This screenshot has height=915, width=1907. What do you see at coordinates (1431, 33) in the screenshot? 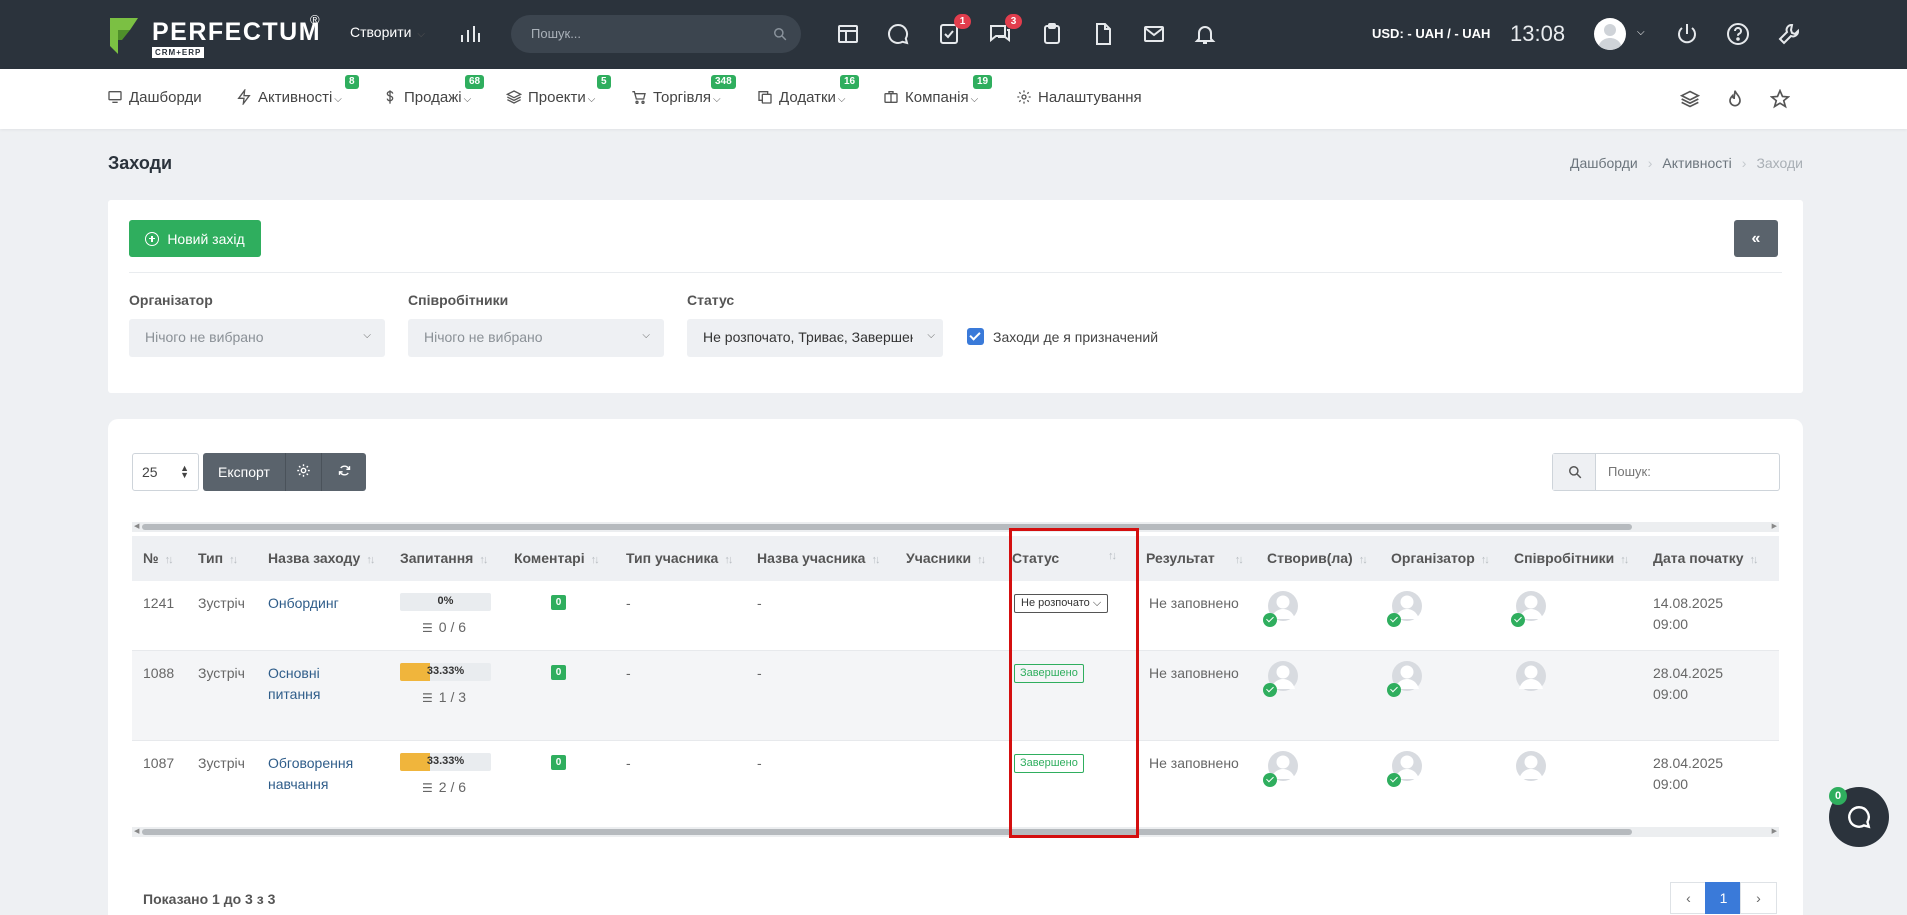
I see `currency-rate: USD: - UAH / - UAH` at bounding box center [1431, 33].